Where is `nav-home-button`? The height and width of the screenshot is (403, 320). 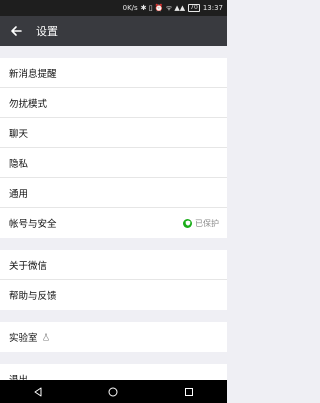 nav-home-button is located at coordinates (113, 392).